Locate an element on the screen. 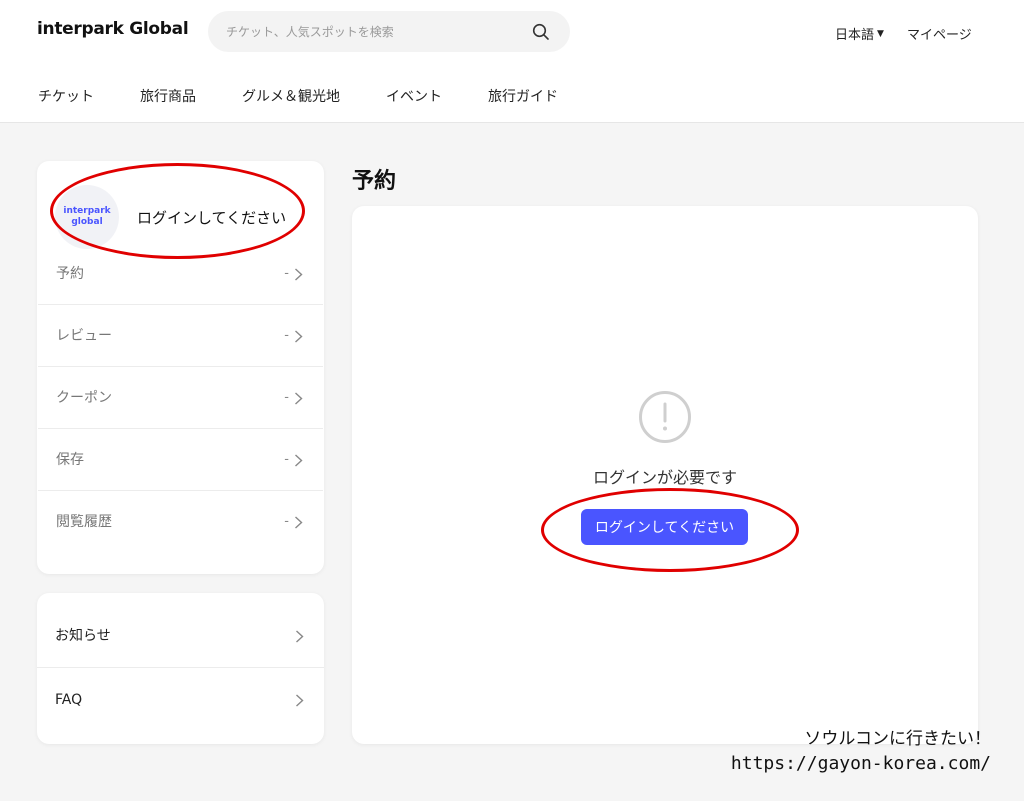 The image size is (1024, 801). annotation-circle-profile is located at coordinates (177, 211).